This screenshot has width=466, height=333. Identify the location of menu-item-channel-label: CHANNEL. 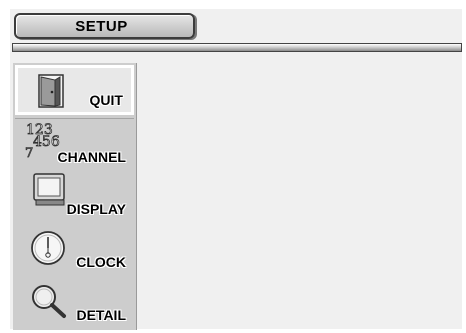
(91, 157).